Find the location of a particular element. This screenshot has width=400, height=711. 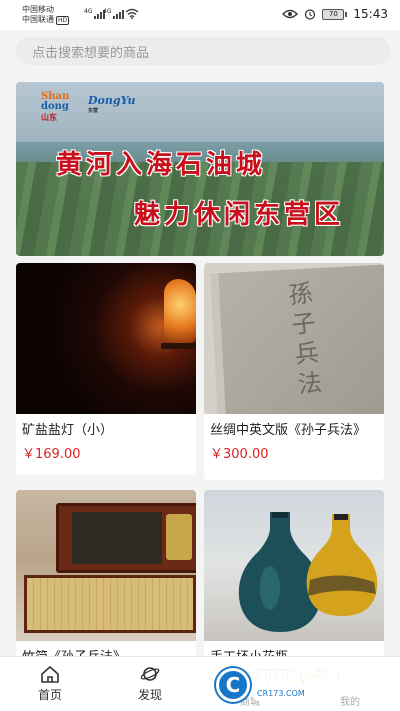

wifi-icon is located at coordinates (132, 13).